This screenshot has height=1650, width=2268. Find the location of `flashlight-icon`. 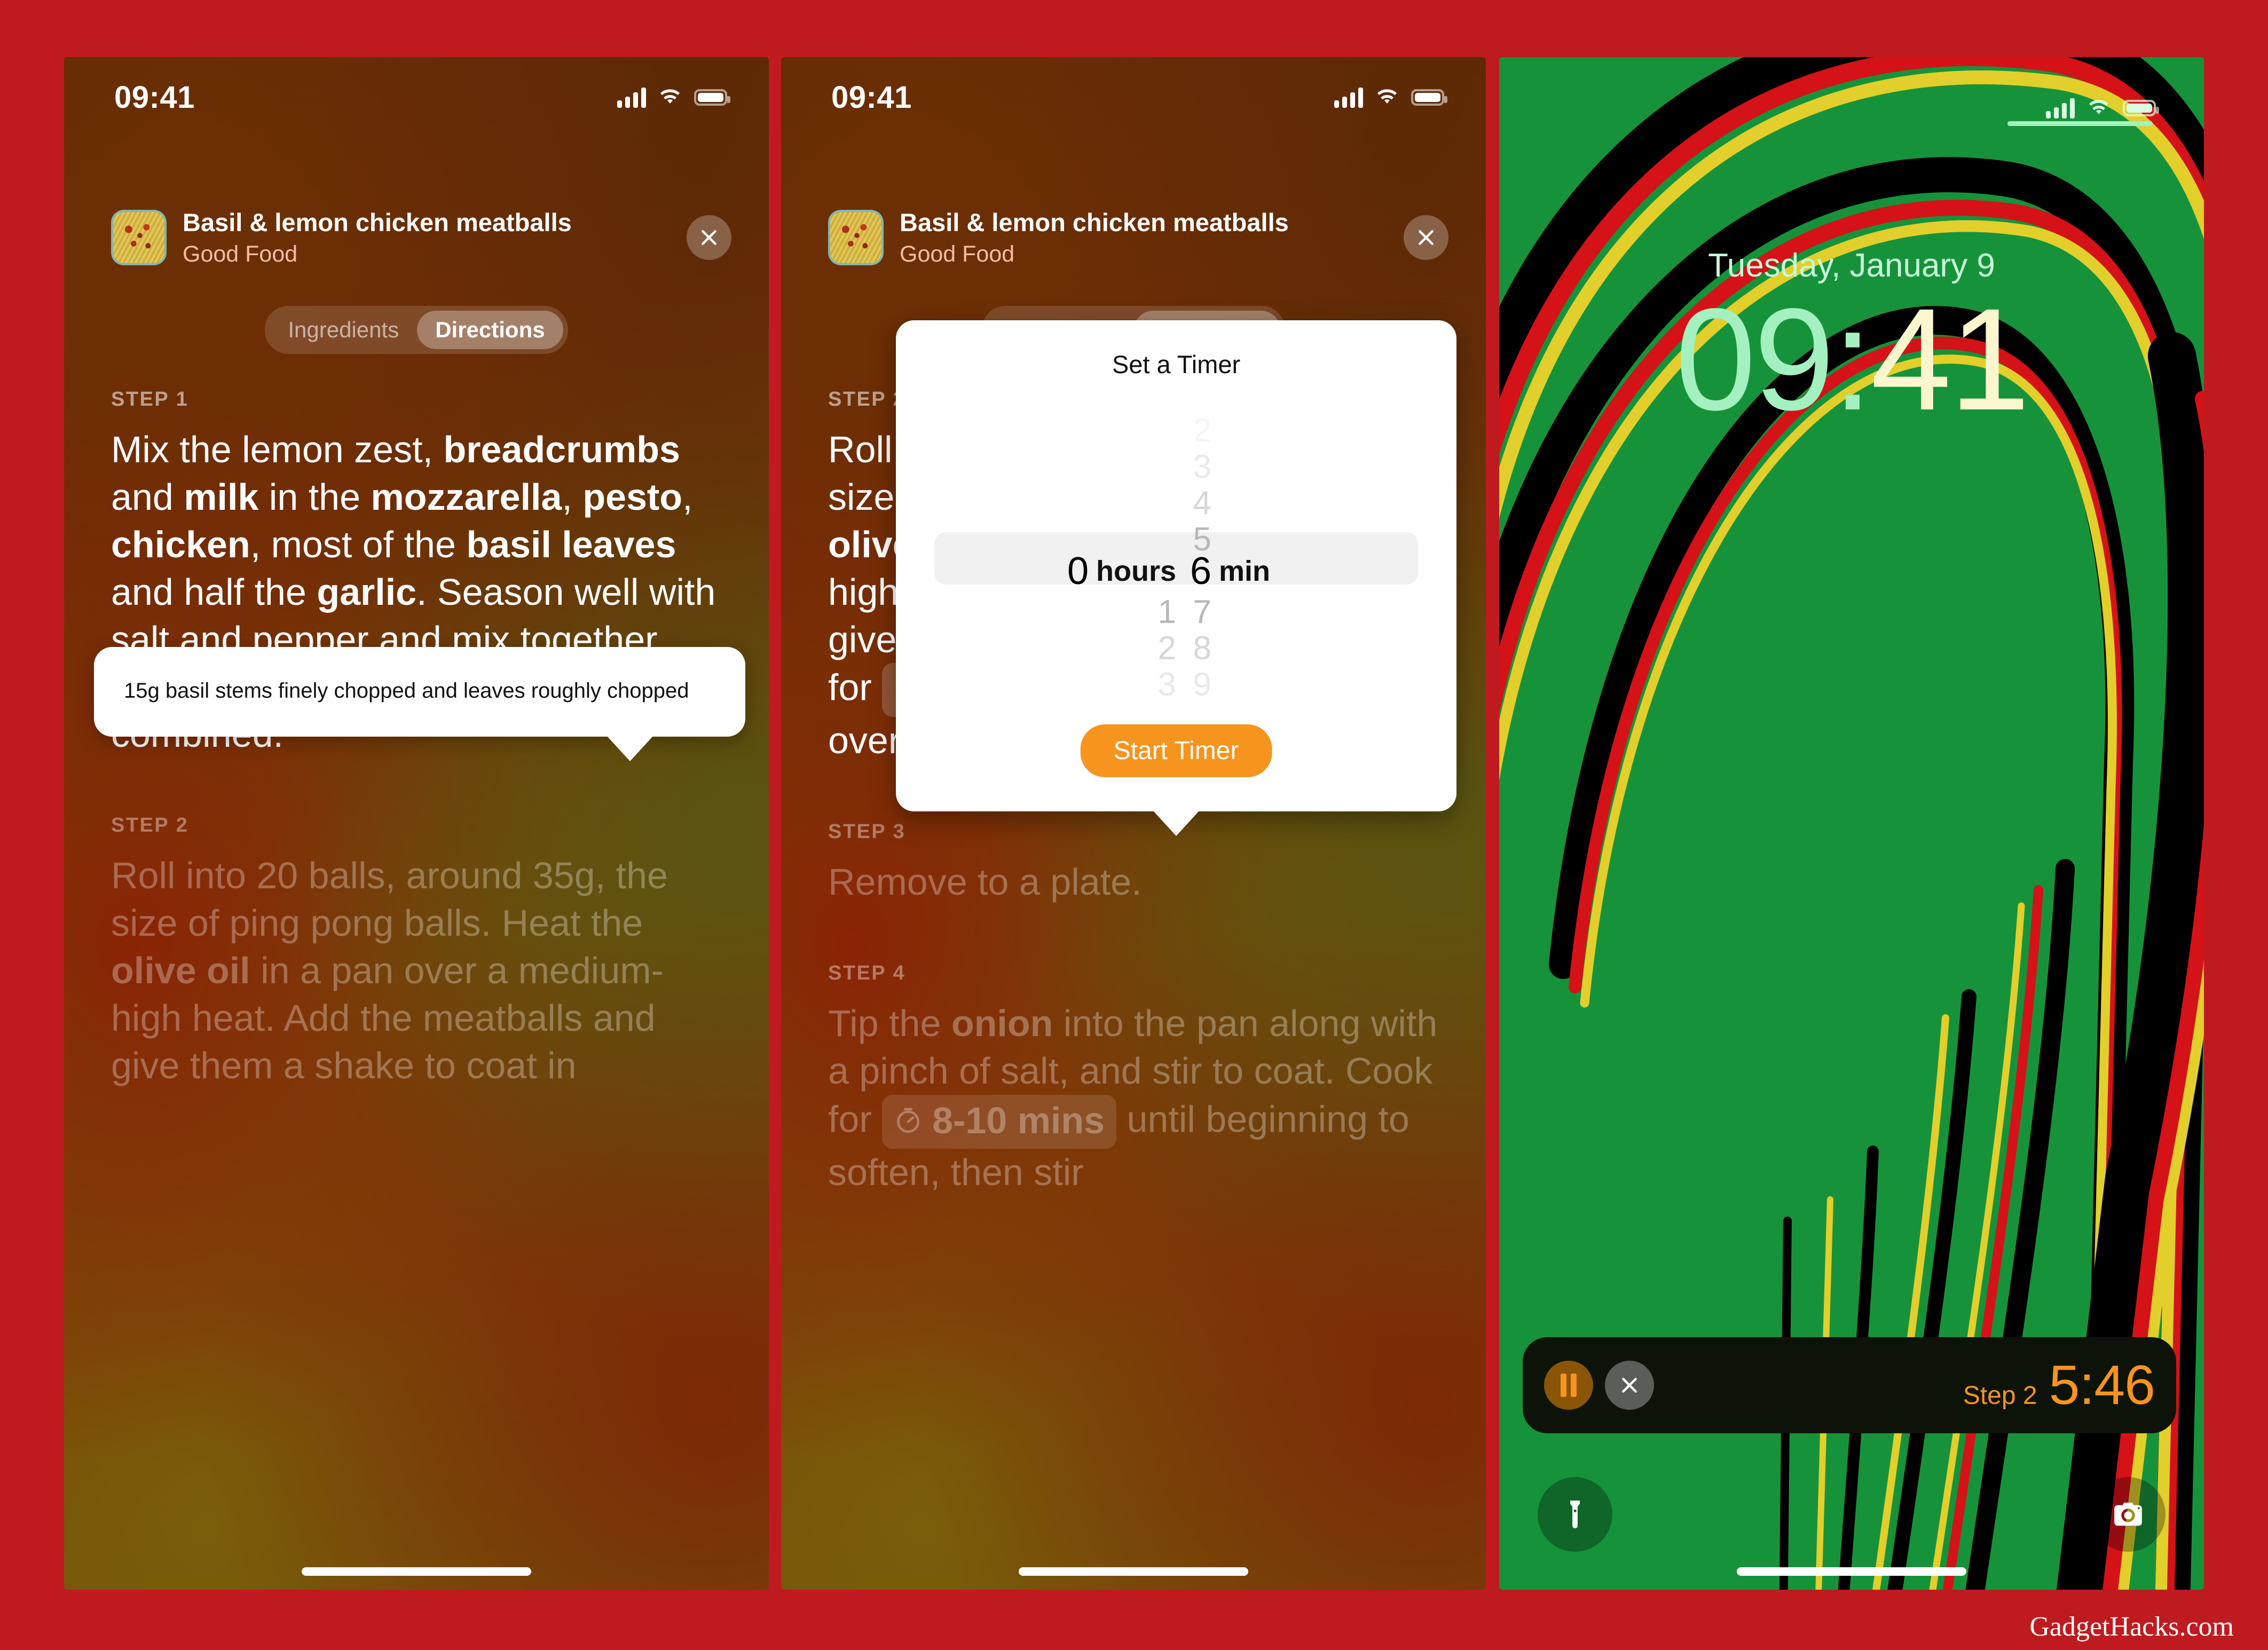

flashlight-icon is located at coordinates (1575, 1514).